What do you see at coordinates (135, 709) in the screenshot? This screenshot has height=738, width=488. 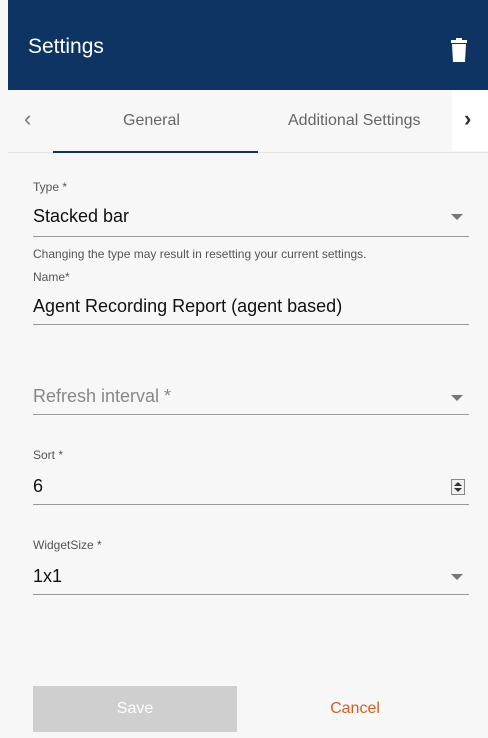 I see `save-button: Save` at bounding box center [135, 709].